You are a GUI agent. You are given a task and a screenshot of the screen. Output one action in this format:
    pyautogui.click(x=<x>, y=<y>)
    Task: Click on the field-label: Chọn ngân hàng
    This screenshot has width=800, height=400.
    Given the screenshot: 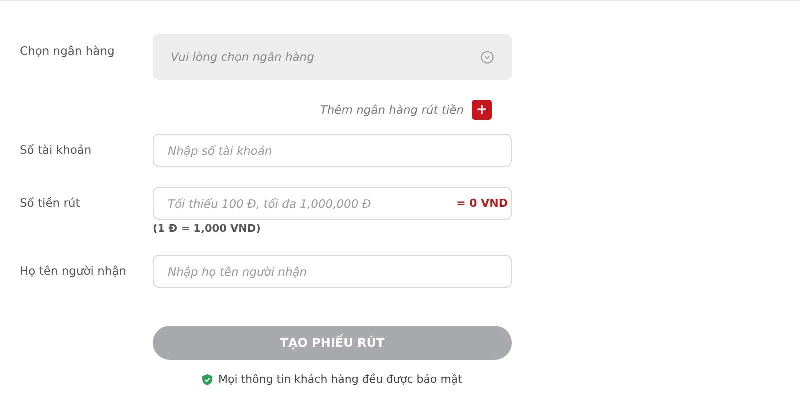 What is the action you would take?
    pyautogui.click(x=68, y=51)
    